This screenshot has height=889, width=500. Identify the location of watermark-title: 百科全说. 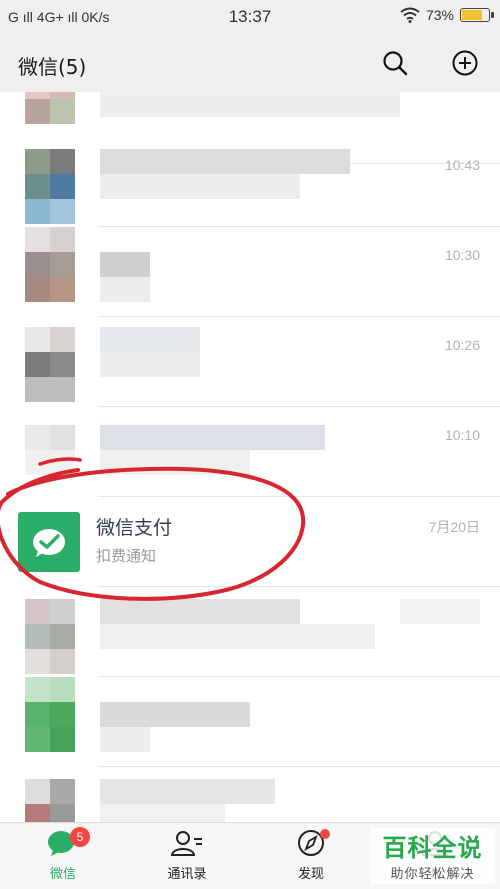
(432, 848).